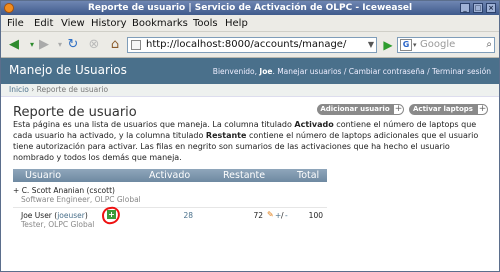 The height and width of the screenshot is (272, 500). Describe the element at coordinates (250, 90) in the screenshot. I see `breadcrumb: Inicio › Reporte de usuario` at that location.